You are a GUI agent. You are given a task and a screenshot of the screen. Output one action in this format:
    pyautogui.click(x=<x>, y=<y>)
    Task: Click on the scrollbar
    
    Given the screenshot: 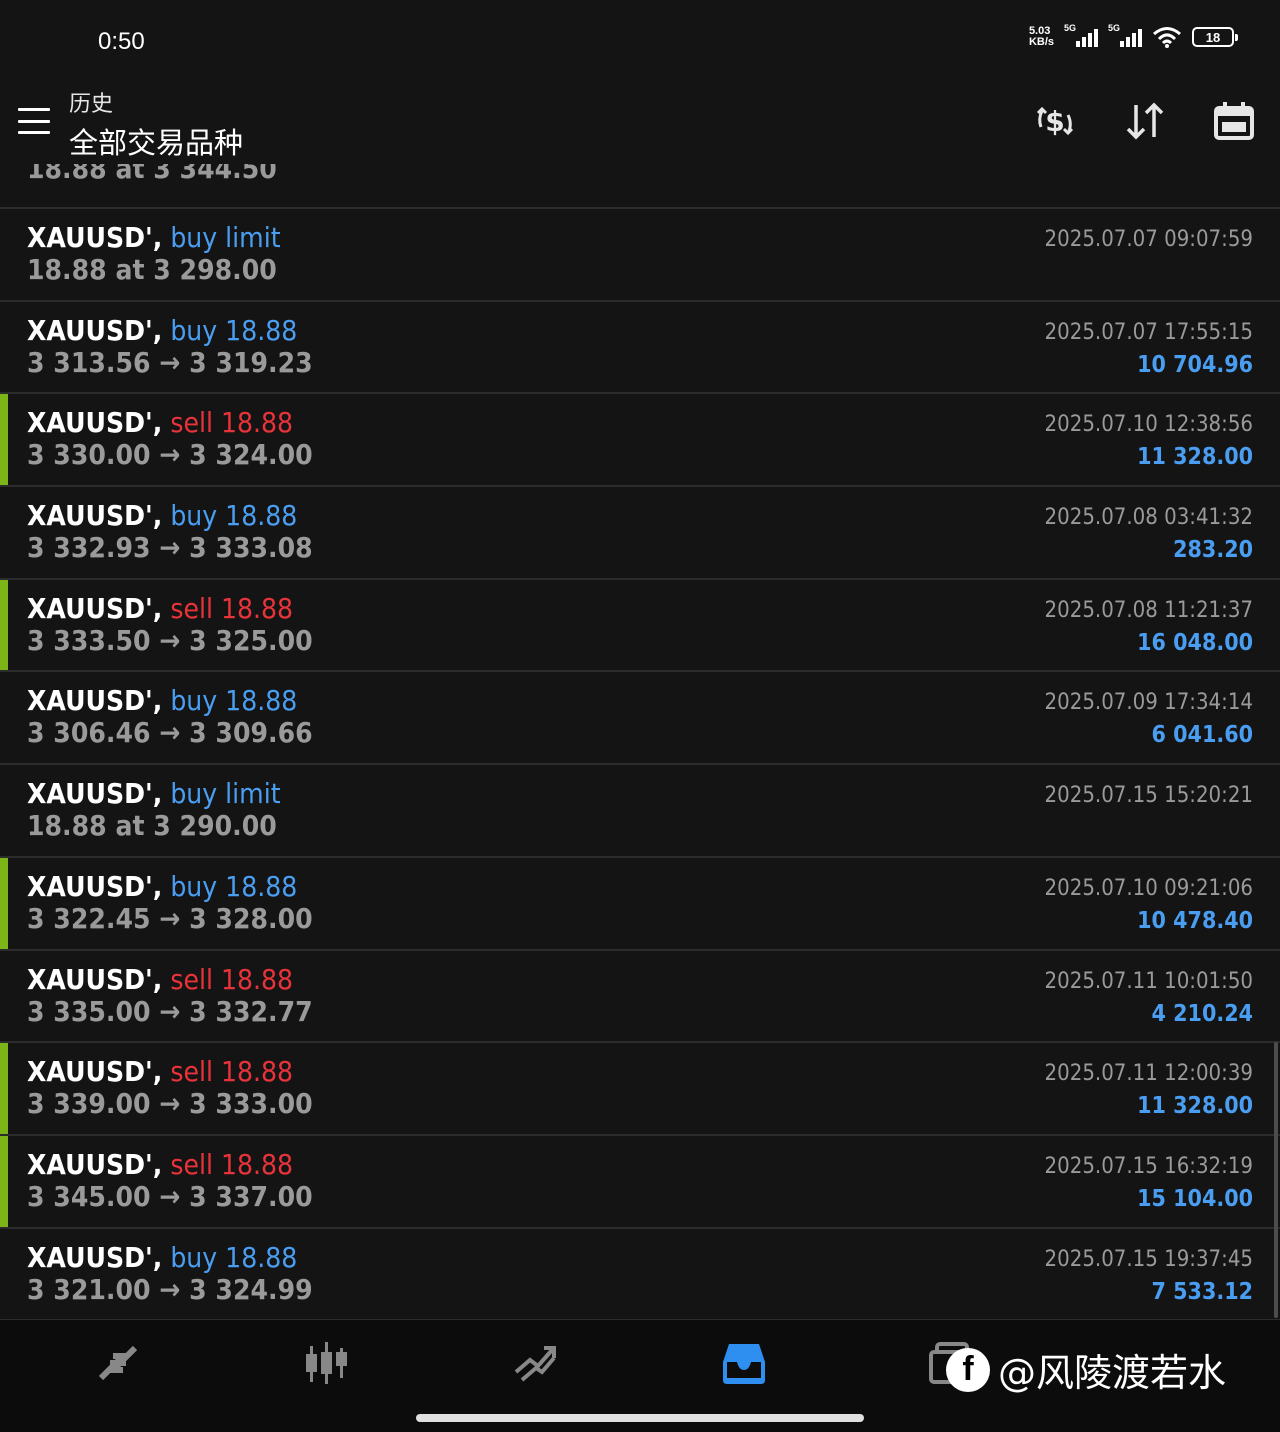 What is the action you would take?
    pyautogui.click(x=1276, y=1180)
    